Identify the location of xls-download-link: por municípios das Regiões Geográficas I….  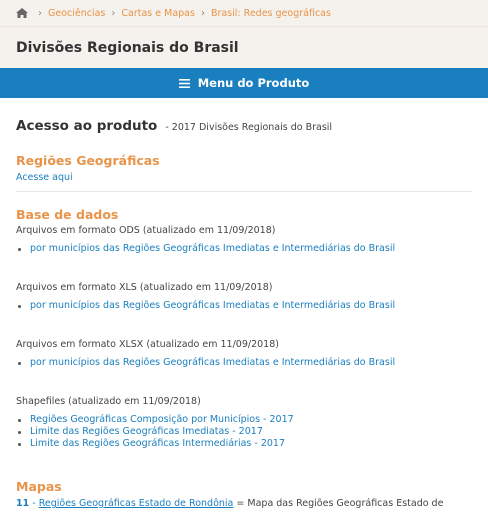
(212, 306).